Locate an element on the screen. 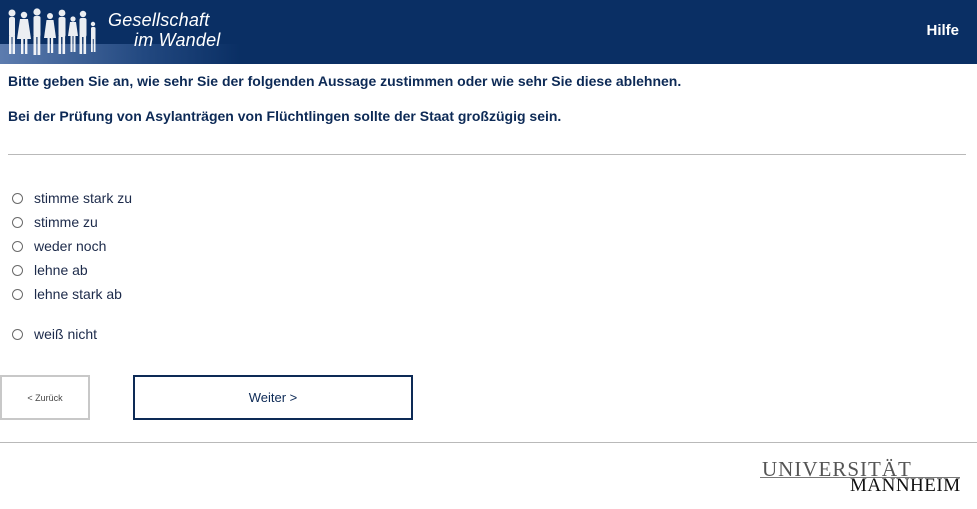  option-weder-noch: weder noch is located at coordinates (59, 246).